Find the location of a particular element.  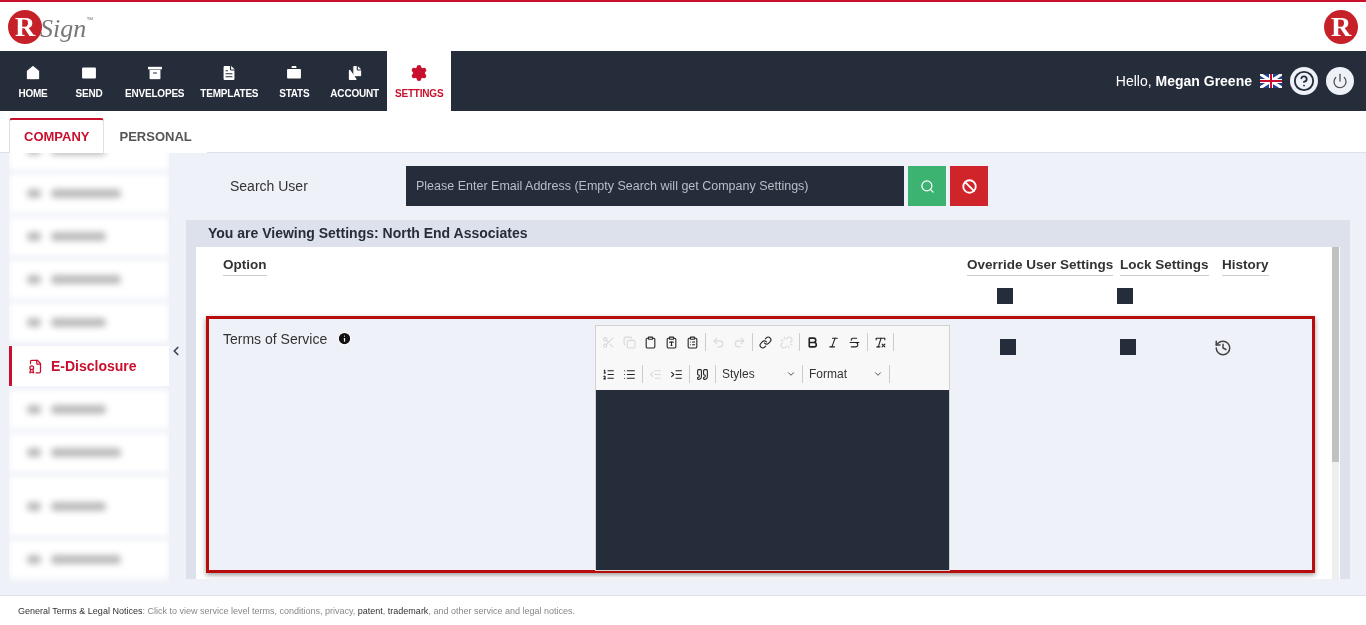

strikethrough-icon is located at coordinates (854, 342).